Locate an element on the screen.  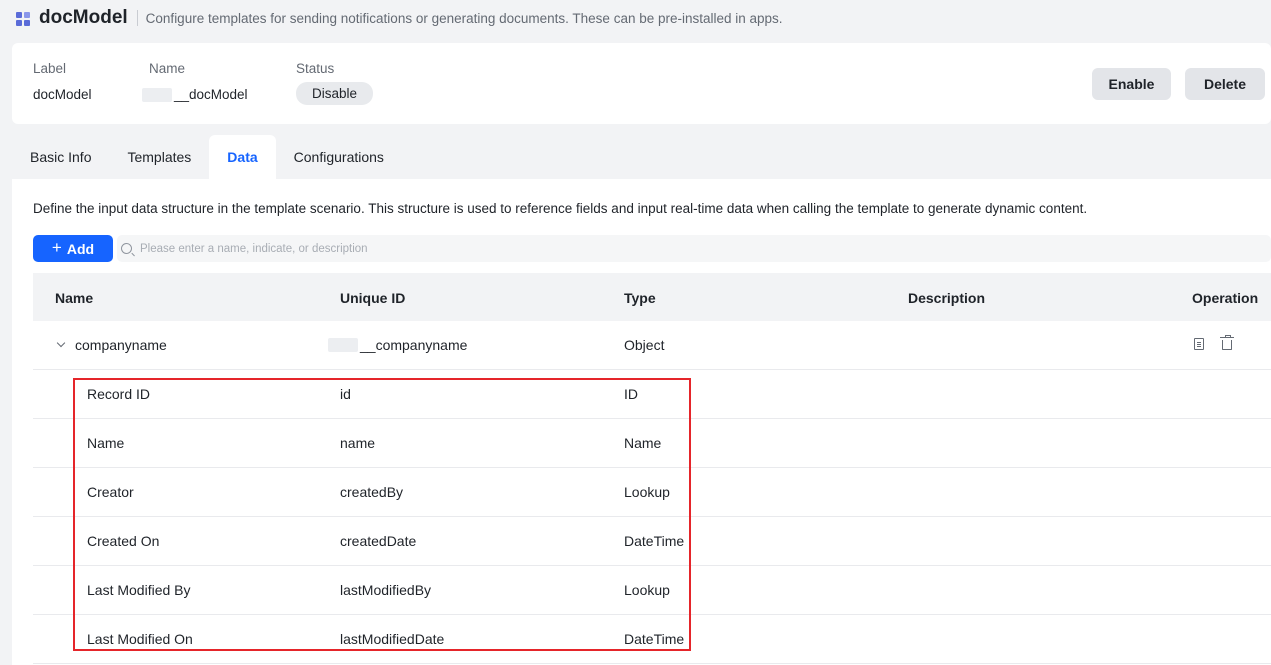
name-value-wrap: __docModel is located at coordinates (195, 94).